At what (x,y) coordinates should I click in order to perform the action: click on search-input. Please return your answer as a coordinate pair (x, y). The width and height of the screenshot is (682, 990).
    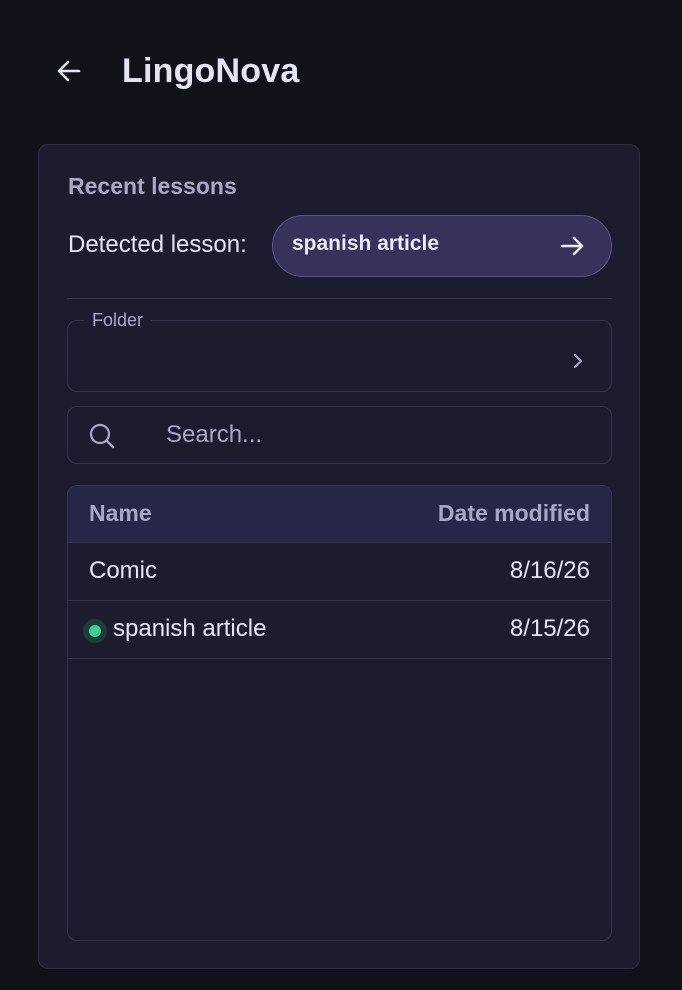
    Looking at the image, I should click on (374, 435).